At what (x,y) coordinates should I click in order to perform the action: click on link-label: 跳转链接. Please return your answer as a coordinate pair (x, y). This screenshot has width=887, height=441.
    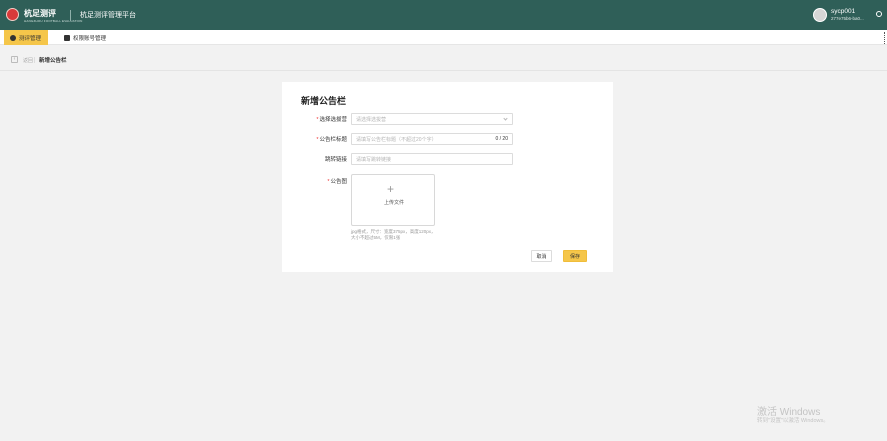
    Looking at the image, I should click on (335, 160).